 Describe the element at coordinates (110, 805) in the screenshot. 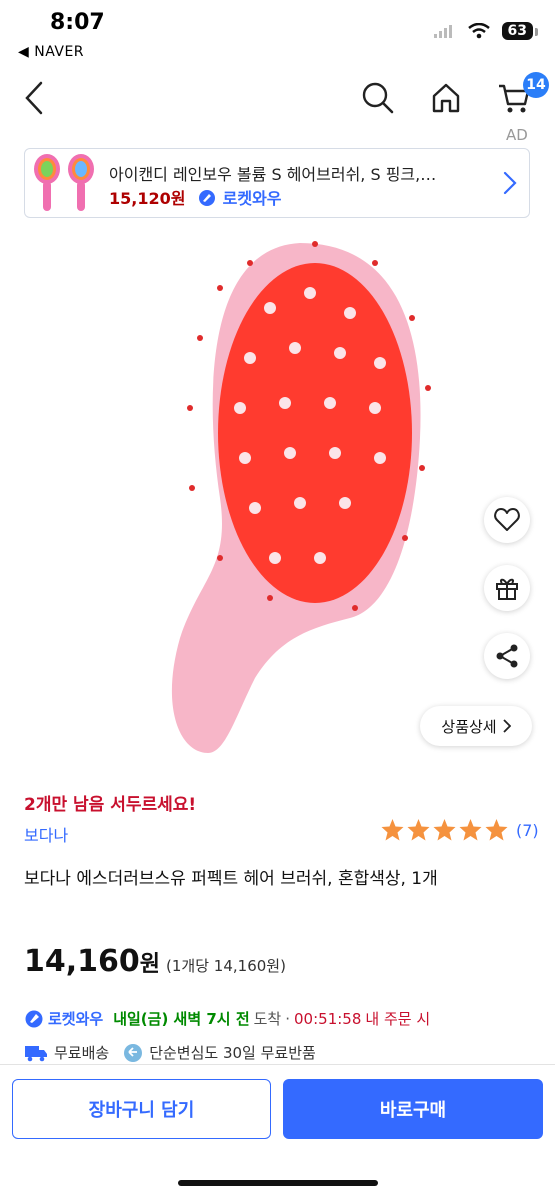

I see `stock-alert: 2개만 남음 서두르세요!` at that location.